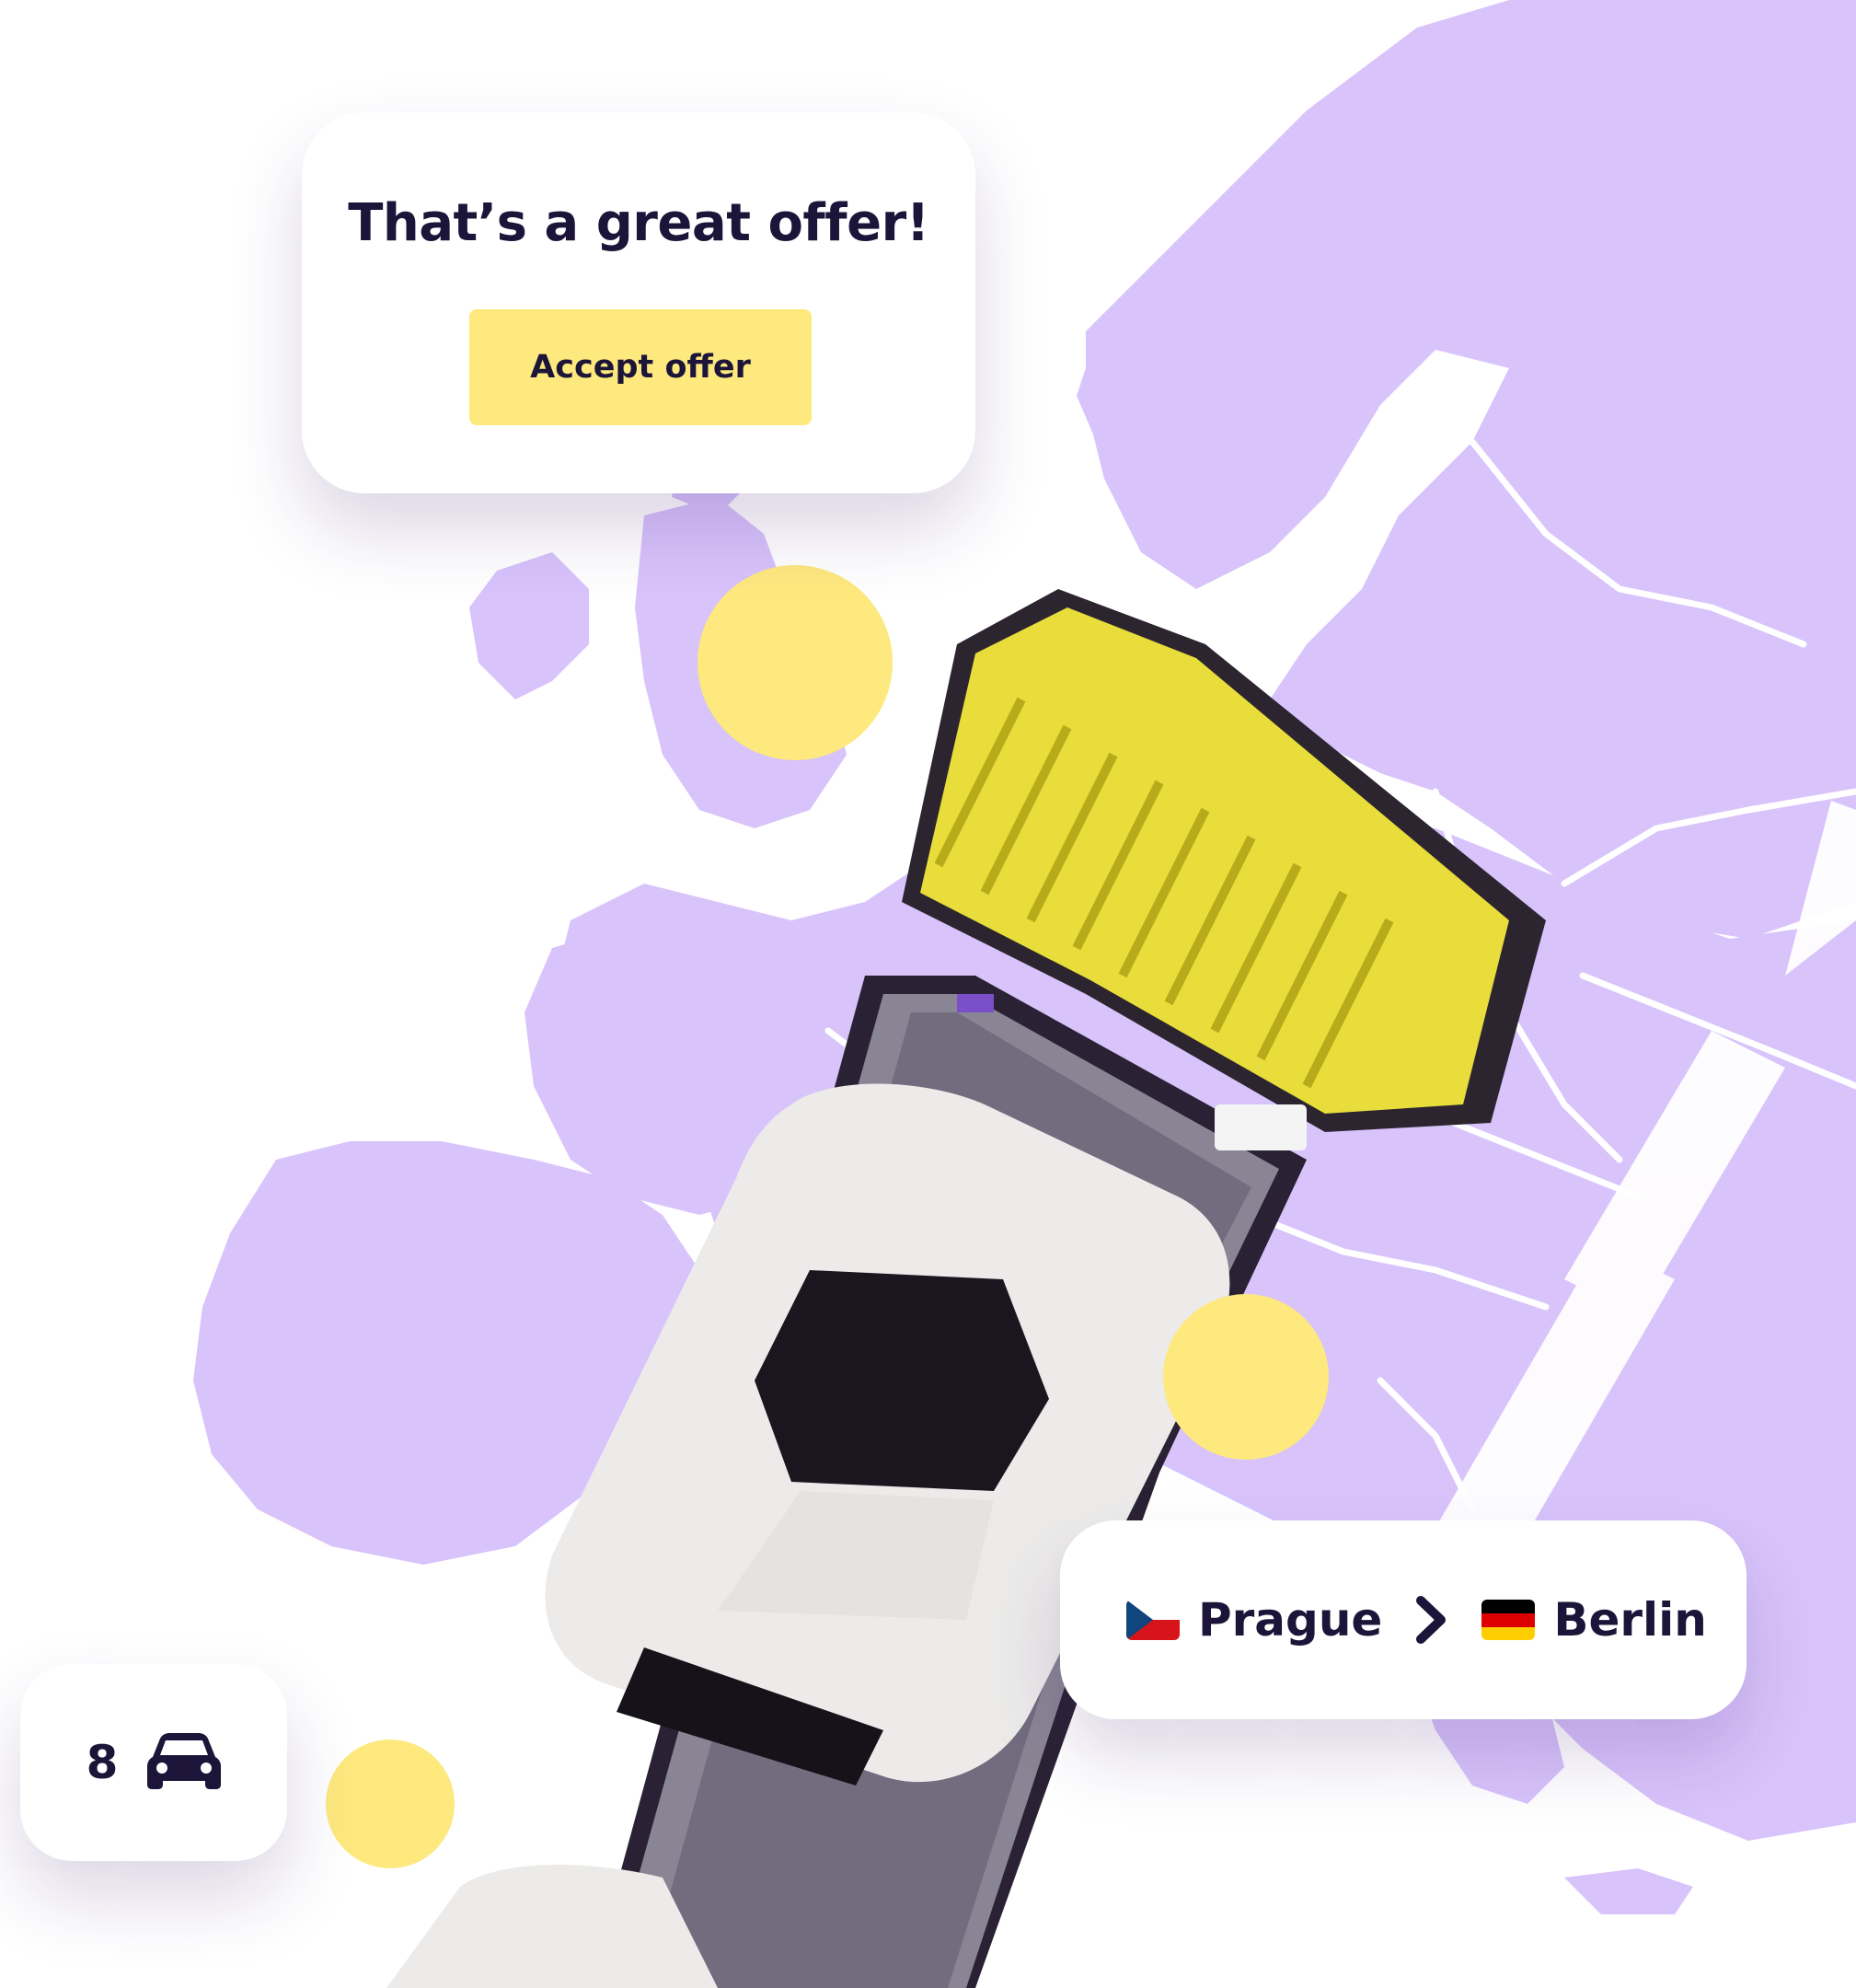  Describe the element at coordinates (184, 1763) in the screenshot. I see `car-icon` at that location.